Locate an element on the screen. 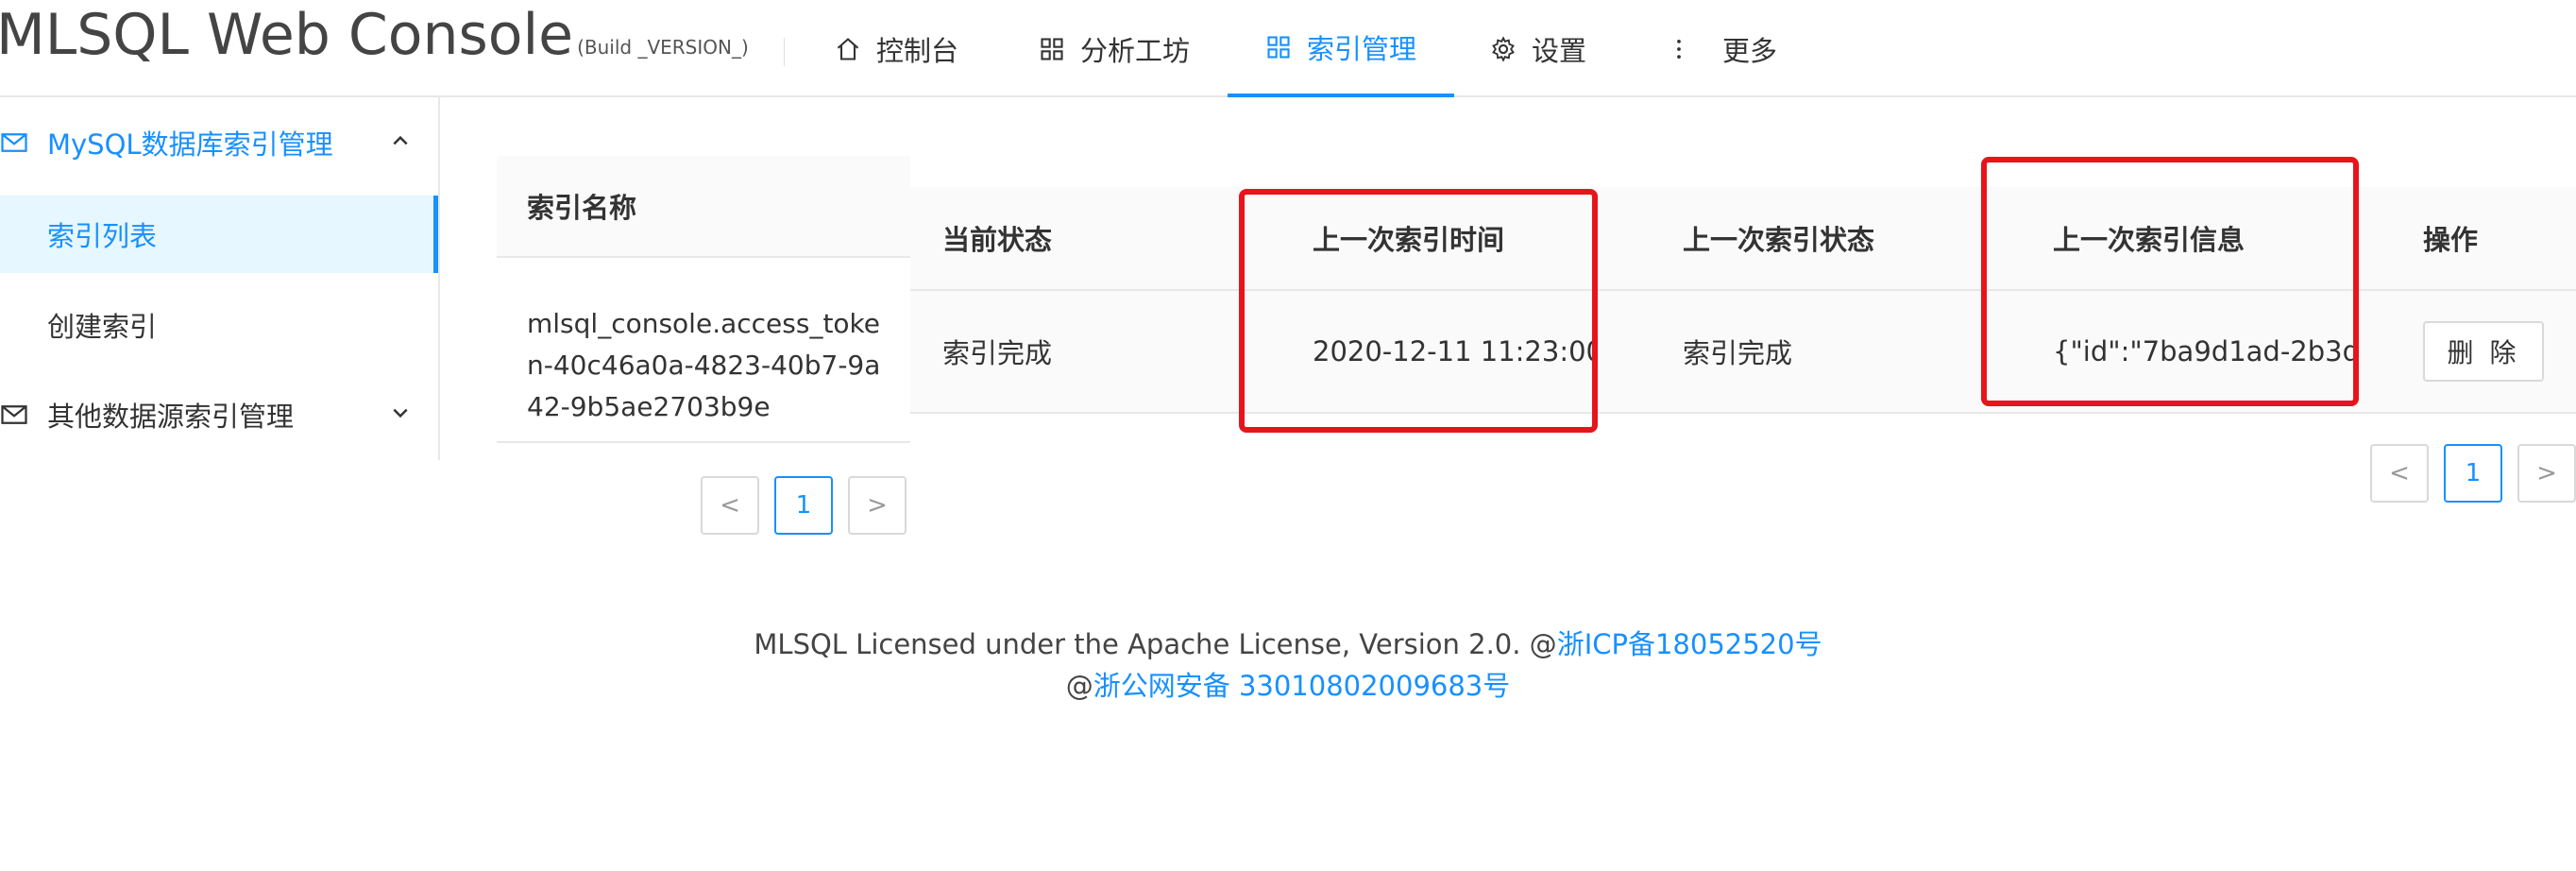 The width and height of the screenshot is (2576, 871). footer-record-line: @浙公网安备 33010802009683号 is located at coordinates (1288, 686).